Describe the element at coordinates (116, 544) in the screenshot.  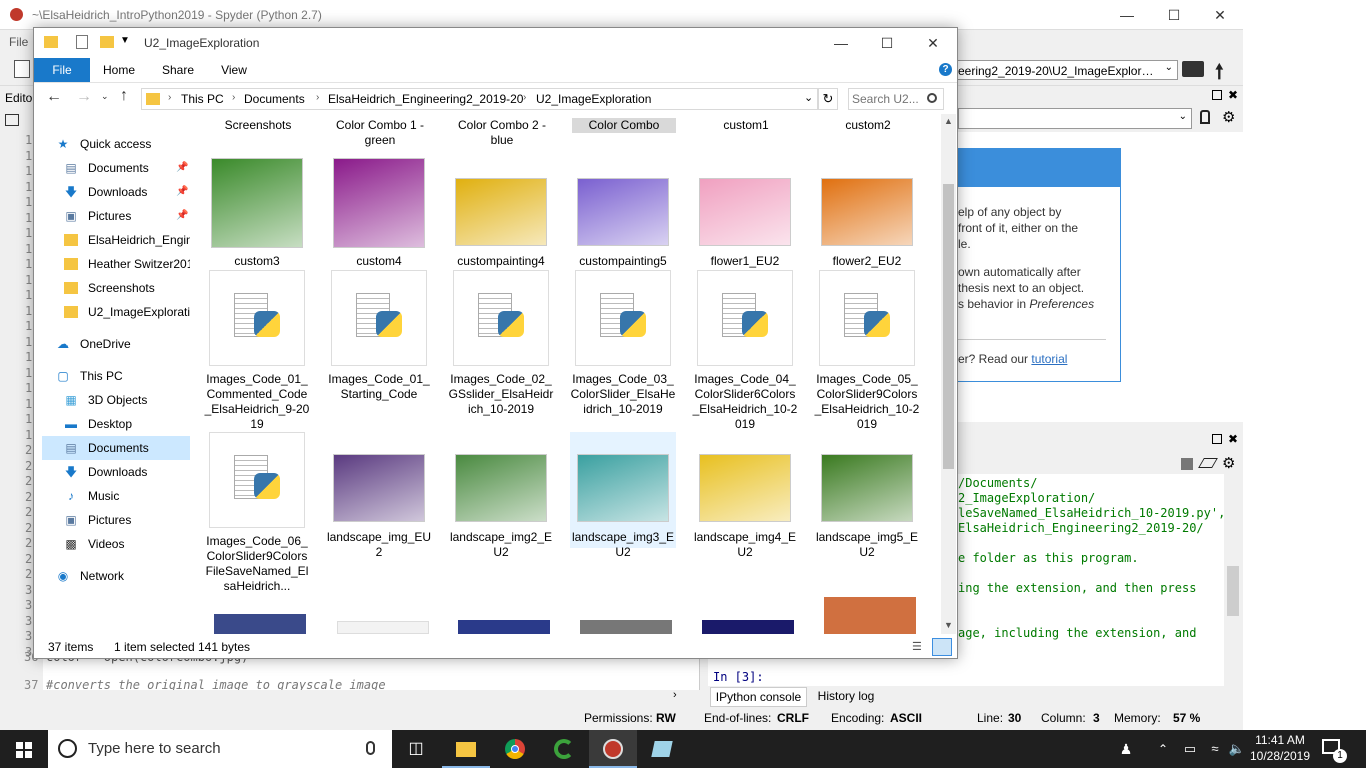
I see `nav-item-videos: ▩ Videos` at that location.